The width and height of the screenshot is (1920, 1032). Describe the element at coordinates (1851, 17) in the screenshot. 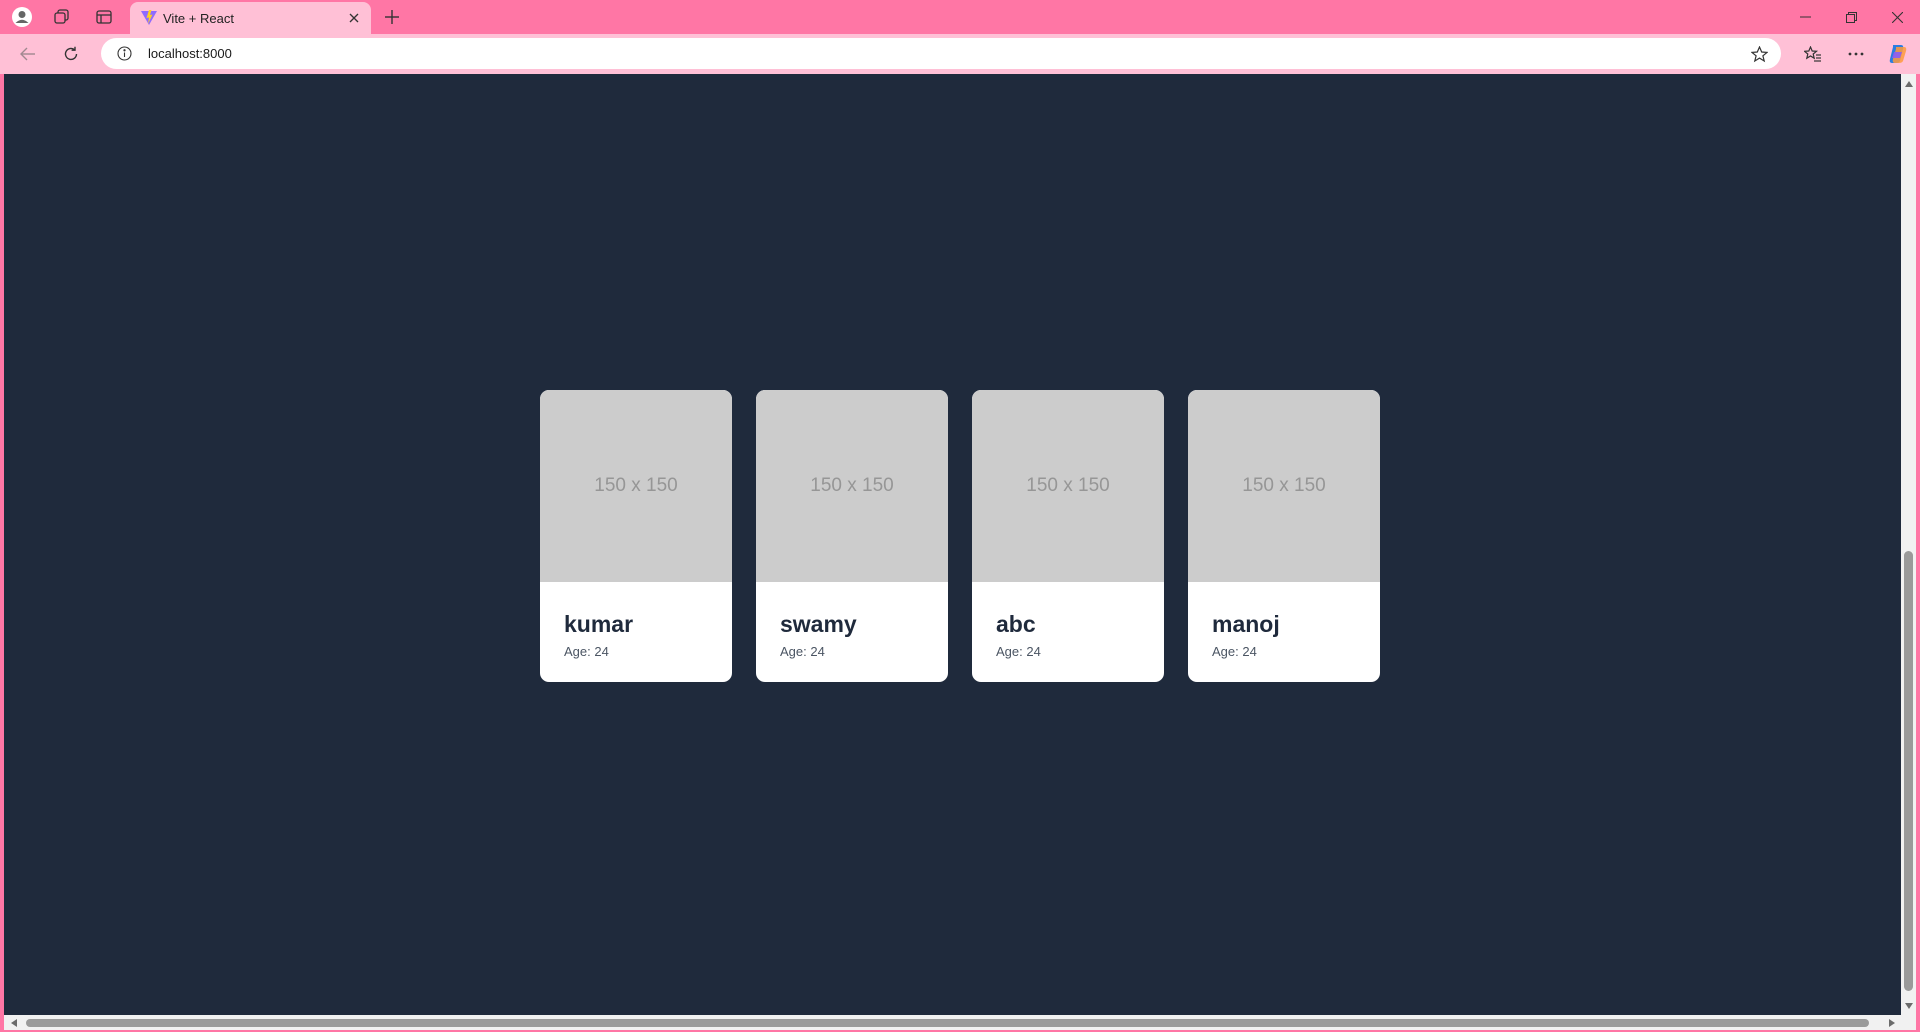

I see `restore-icon` at that location.